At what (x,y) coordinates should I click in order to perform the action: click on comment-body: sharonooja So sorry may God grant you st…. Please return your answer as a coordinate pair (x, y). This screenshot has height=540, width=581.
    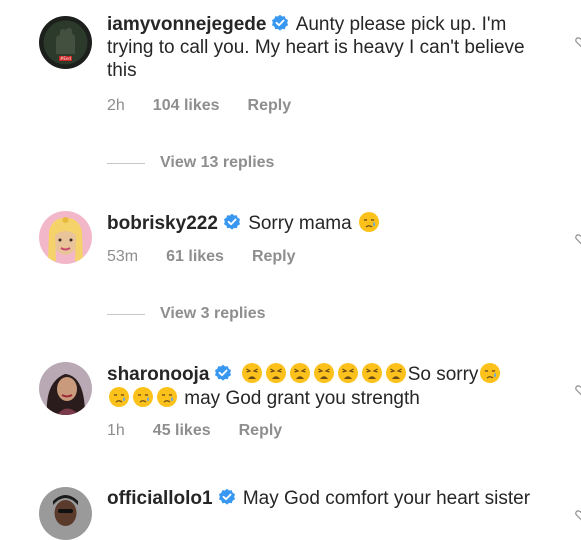
    Looking at the image, I should click on (327, 386).